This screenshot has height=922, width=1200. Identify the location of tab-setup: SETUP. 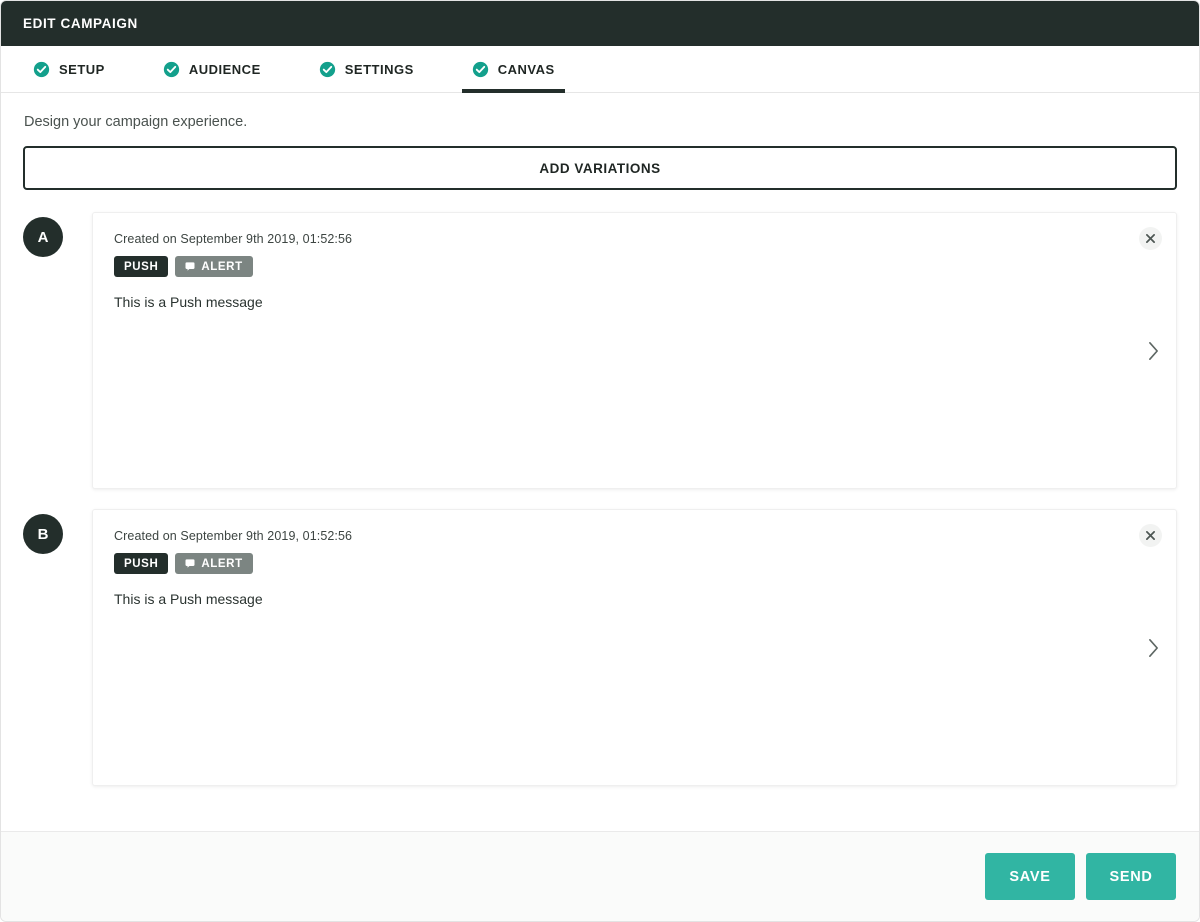
(69, 69).